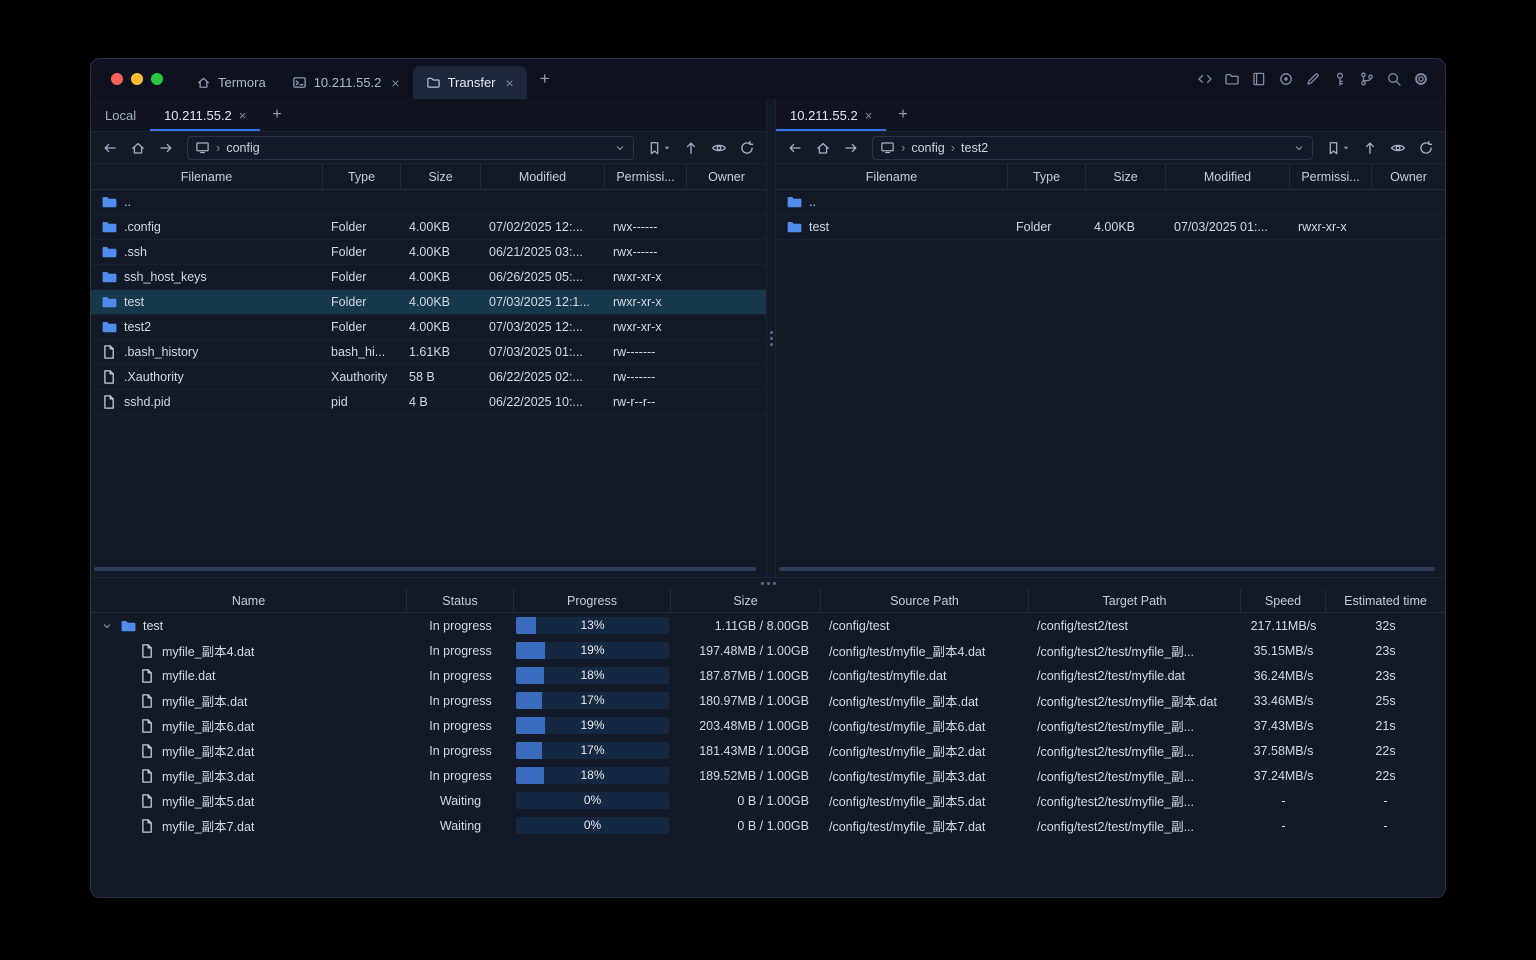 This screenshot has width=1536, height=960. Describe the element at coordinates (1283, 600) in the screenshot. I see `column-header-speed: Speed` at that location.